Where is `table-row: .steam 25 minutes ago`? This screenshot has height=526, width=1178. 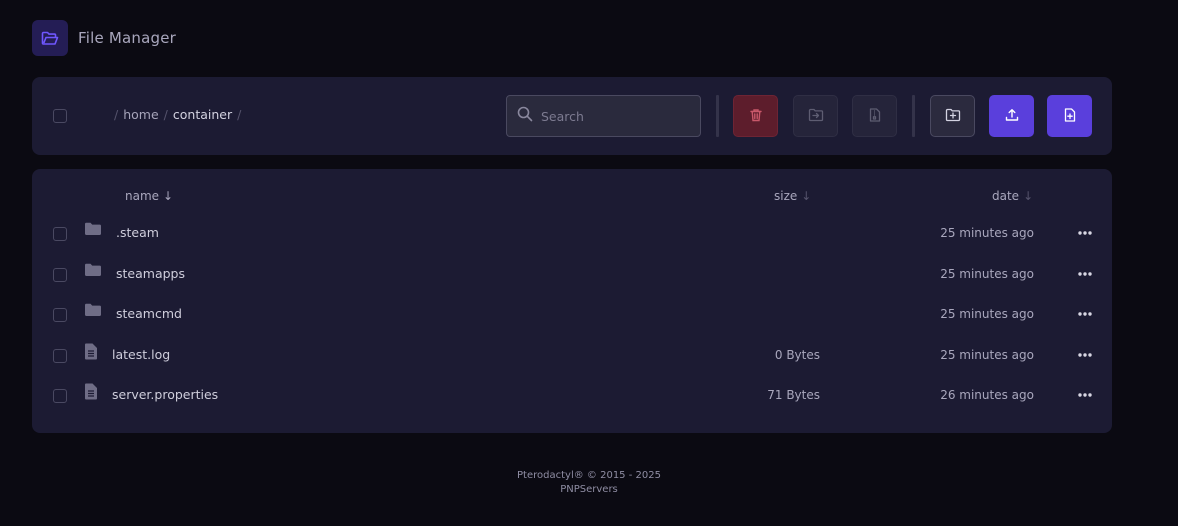 table-row: .steam 25 minutes ago is located at coordinates (572, 233).